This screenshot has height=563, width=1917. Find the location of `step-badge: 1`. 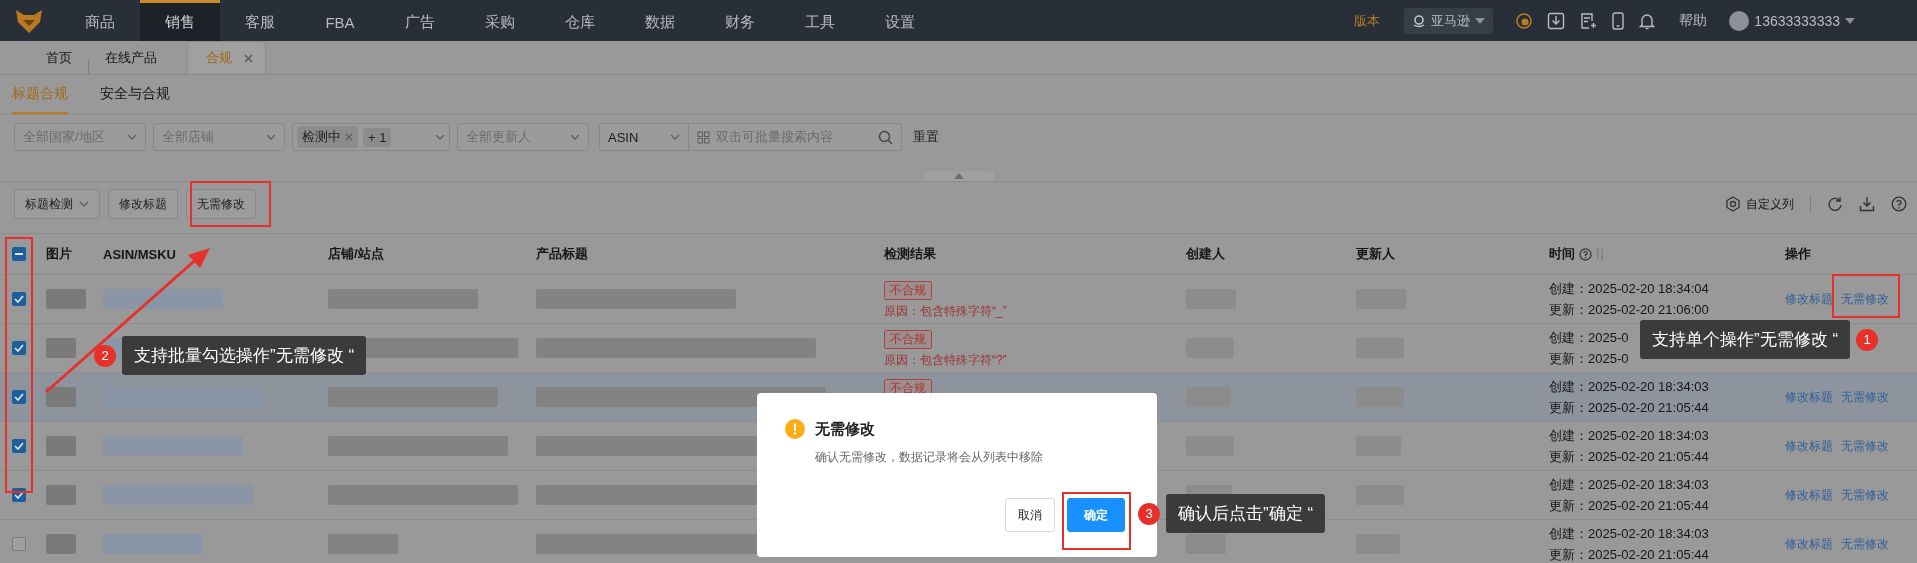

step-badge: 1 is located at coordinates (1867, 339).